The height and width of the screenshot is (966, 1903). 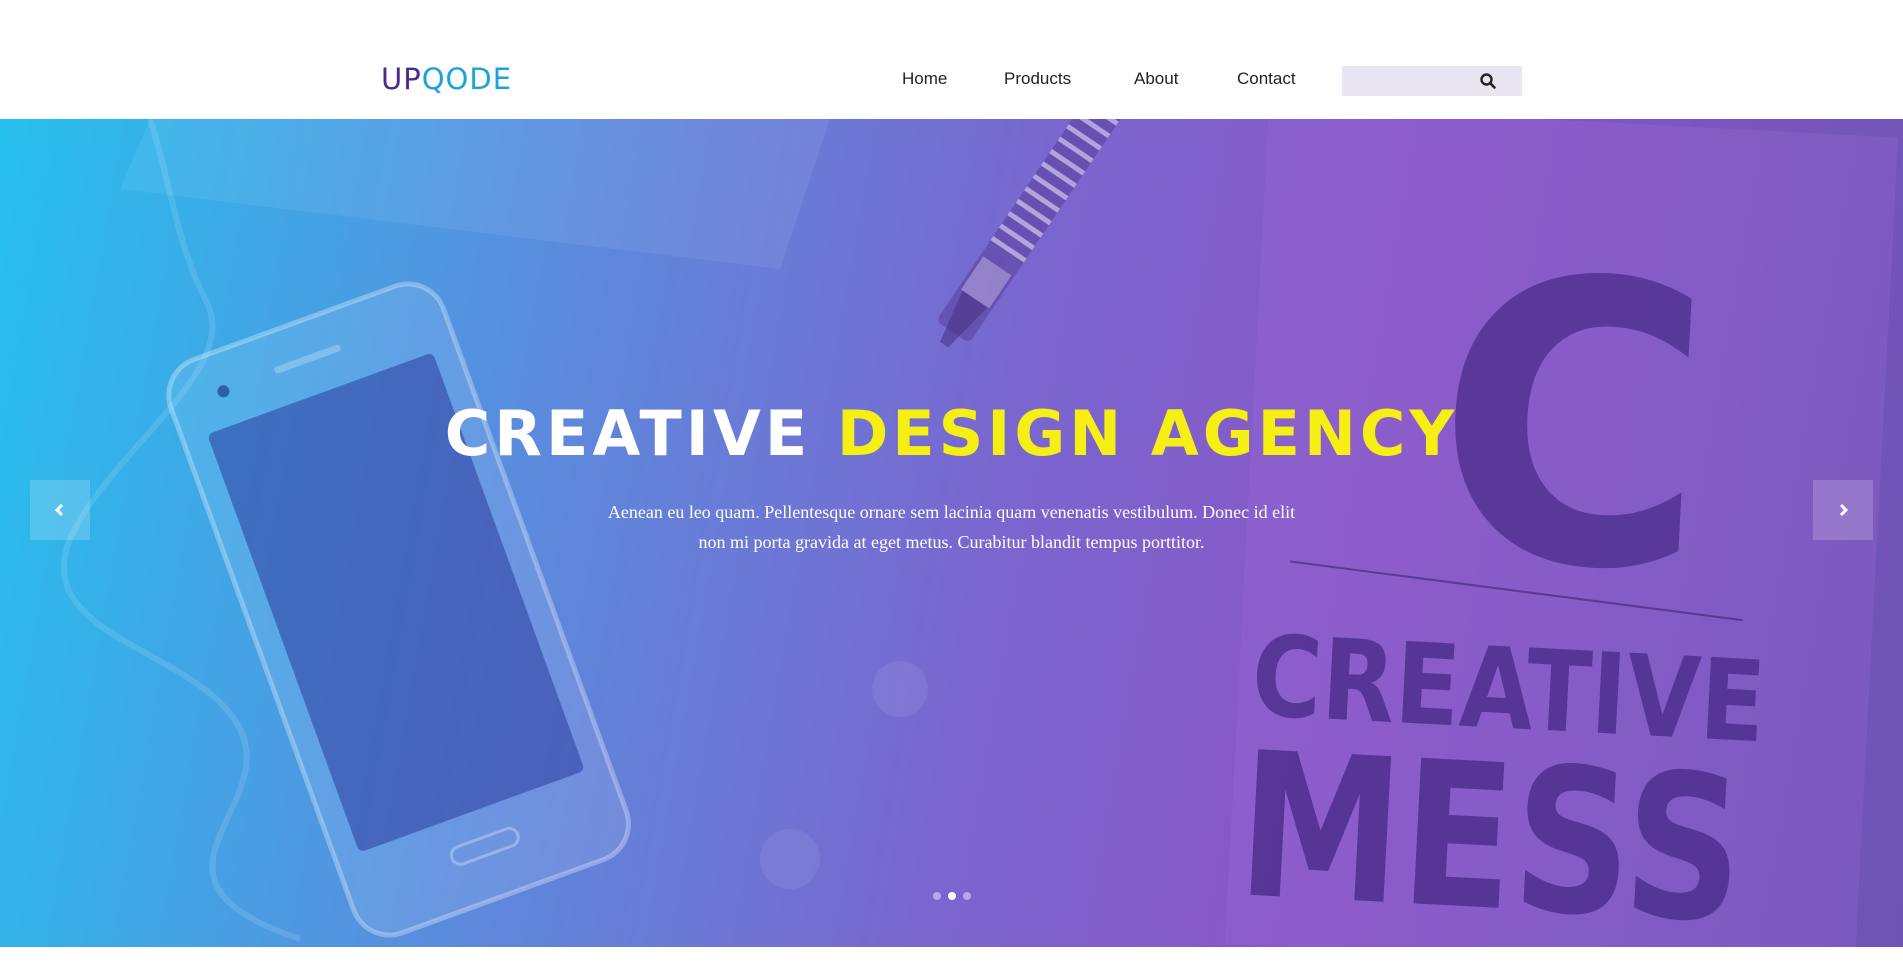 I want to click on search-icon, so click(x=1488, y=81).